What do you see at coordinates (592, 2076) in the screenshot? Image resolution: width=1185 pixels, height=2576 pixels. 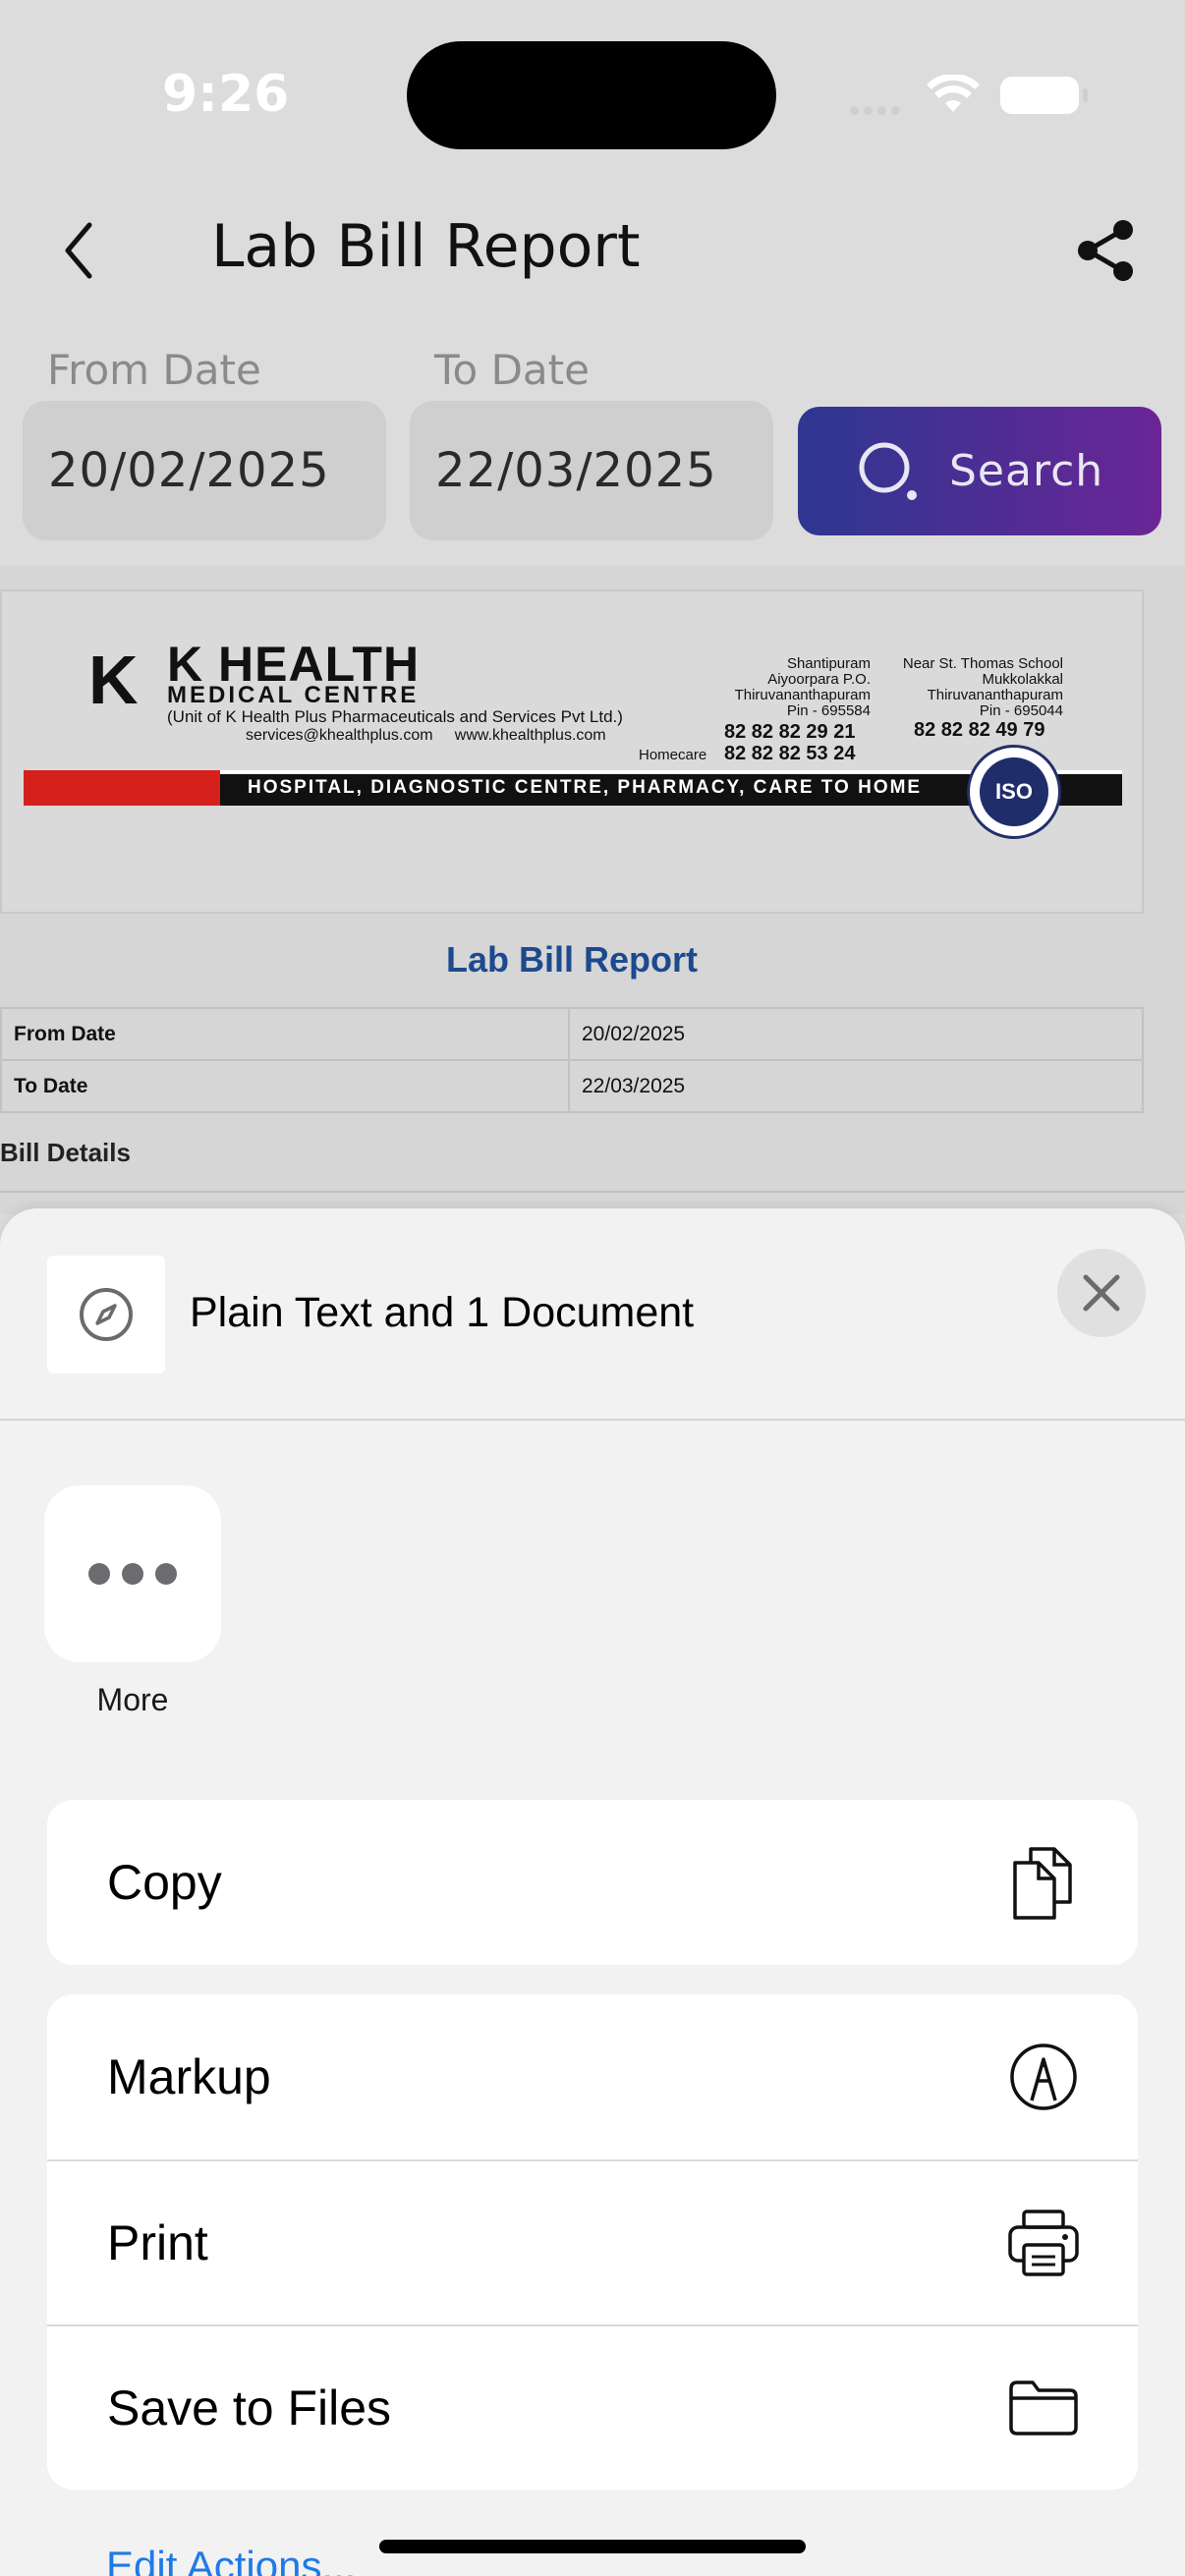 I see `markup-action: Markup` at bounding box center [592, 2076].